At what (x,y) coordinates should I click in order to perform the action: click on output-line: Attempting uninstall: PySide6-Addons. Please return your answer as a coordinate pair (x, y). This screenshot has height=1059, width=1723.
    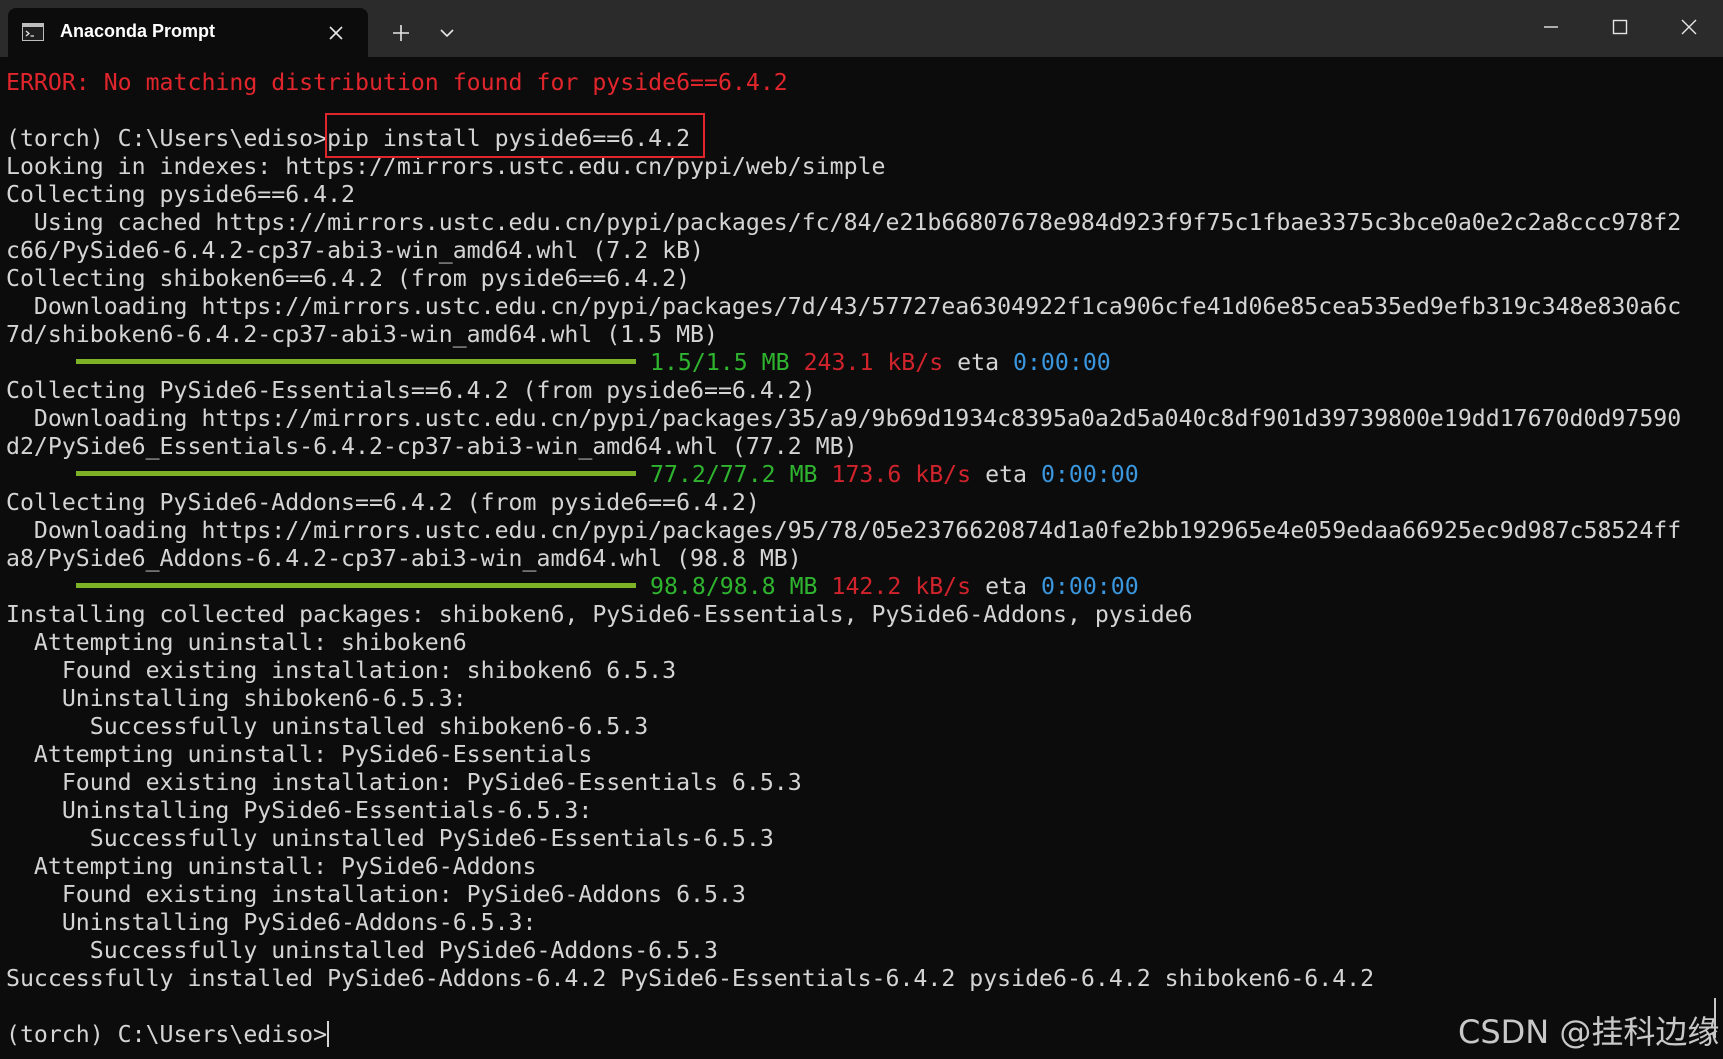
    Looking at the image, I should click on (271, 866).